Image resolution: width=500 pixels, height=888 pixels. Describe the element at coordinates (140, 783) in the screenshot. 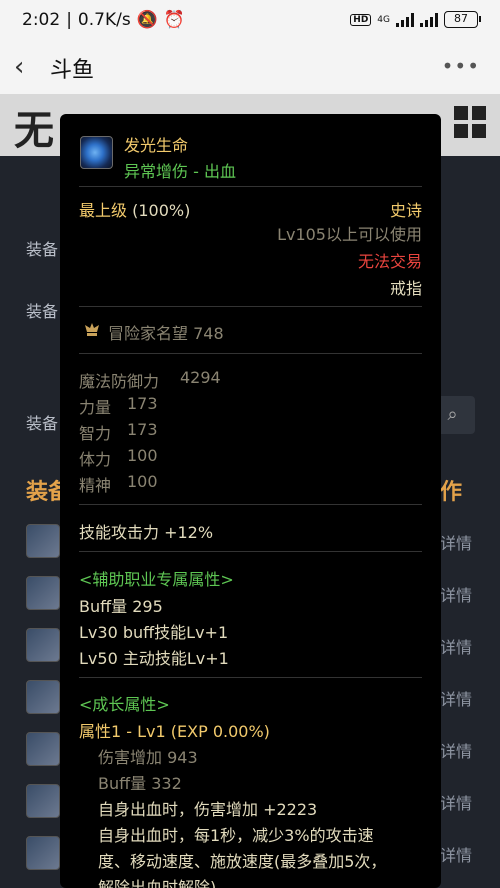

I see `growth-buff: Buff量 332` at that location.